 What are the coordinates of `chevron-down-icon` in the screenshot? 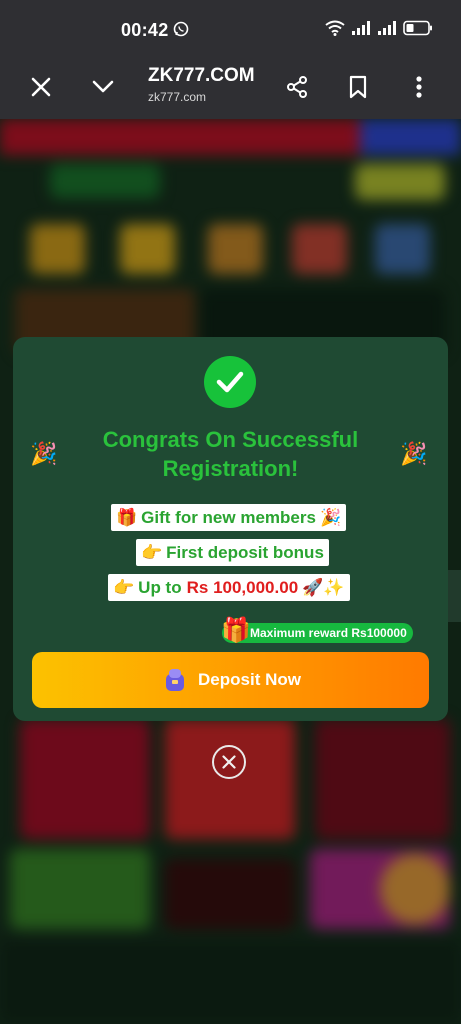 It's located at (103, 86).